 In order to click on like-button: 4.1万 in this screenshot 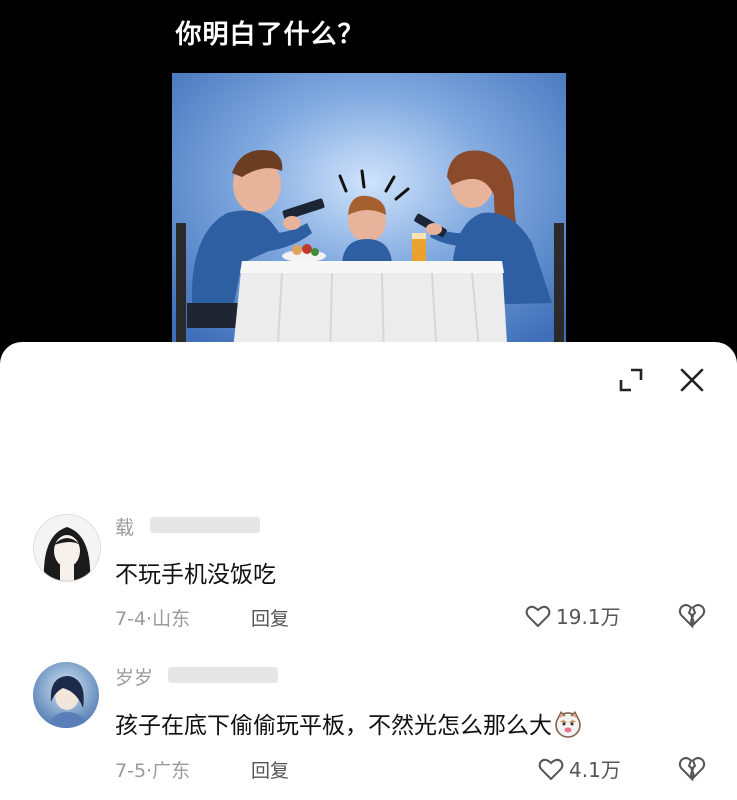, I will do `click(579, 768)`.